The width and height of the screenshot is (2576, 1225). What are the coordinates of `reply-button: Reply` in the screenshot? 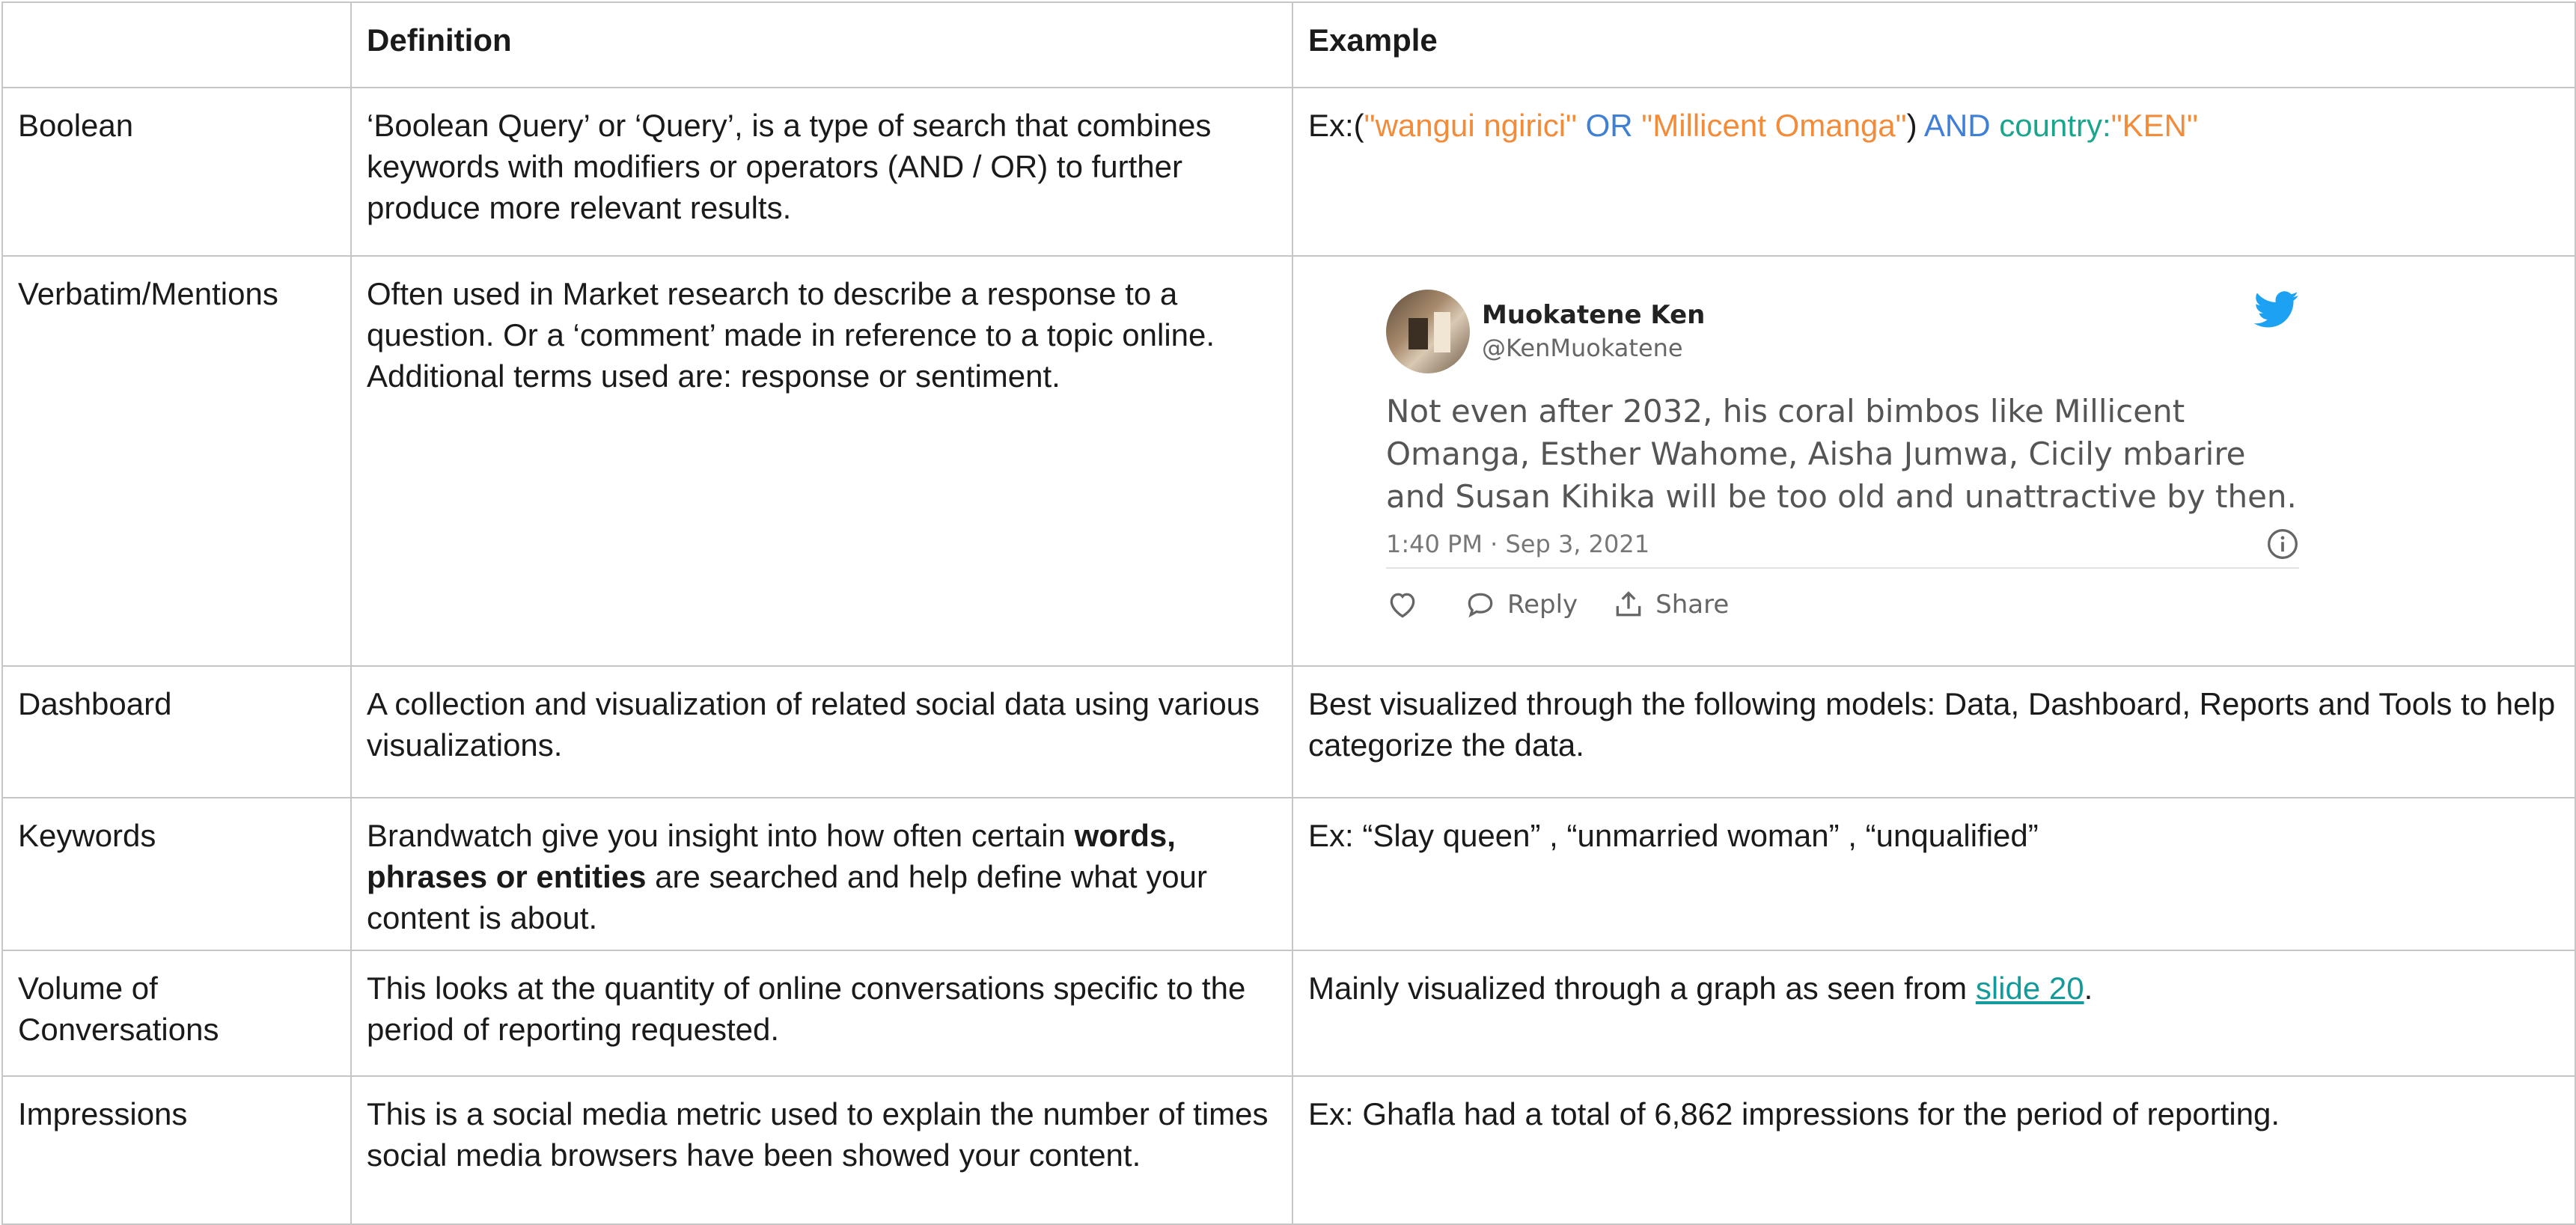 It's located at (1521, 605).